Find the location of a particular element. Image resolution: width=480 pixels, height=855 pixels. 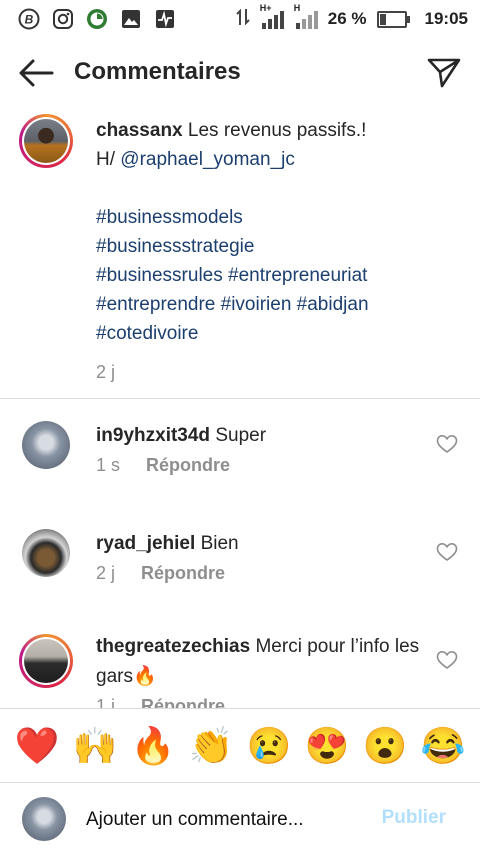

clock: 19:05 is located at coordinates (446, 18).